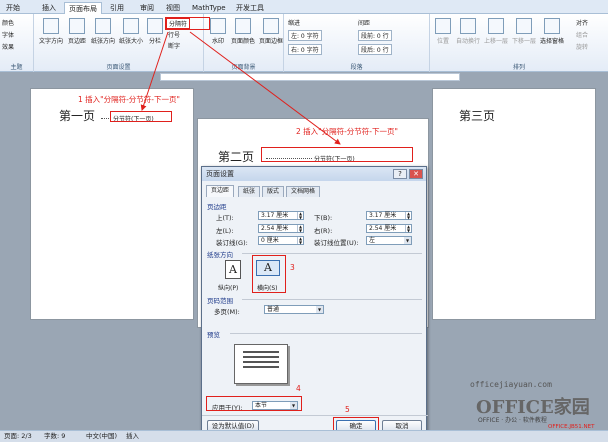  What do you see at coordinates (511, 384) in the screenshot?
I see `watermark-url: officejiayuan.com` at bounding box center [511, 384].